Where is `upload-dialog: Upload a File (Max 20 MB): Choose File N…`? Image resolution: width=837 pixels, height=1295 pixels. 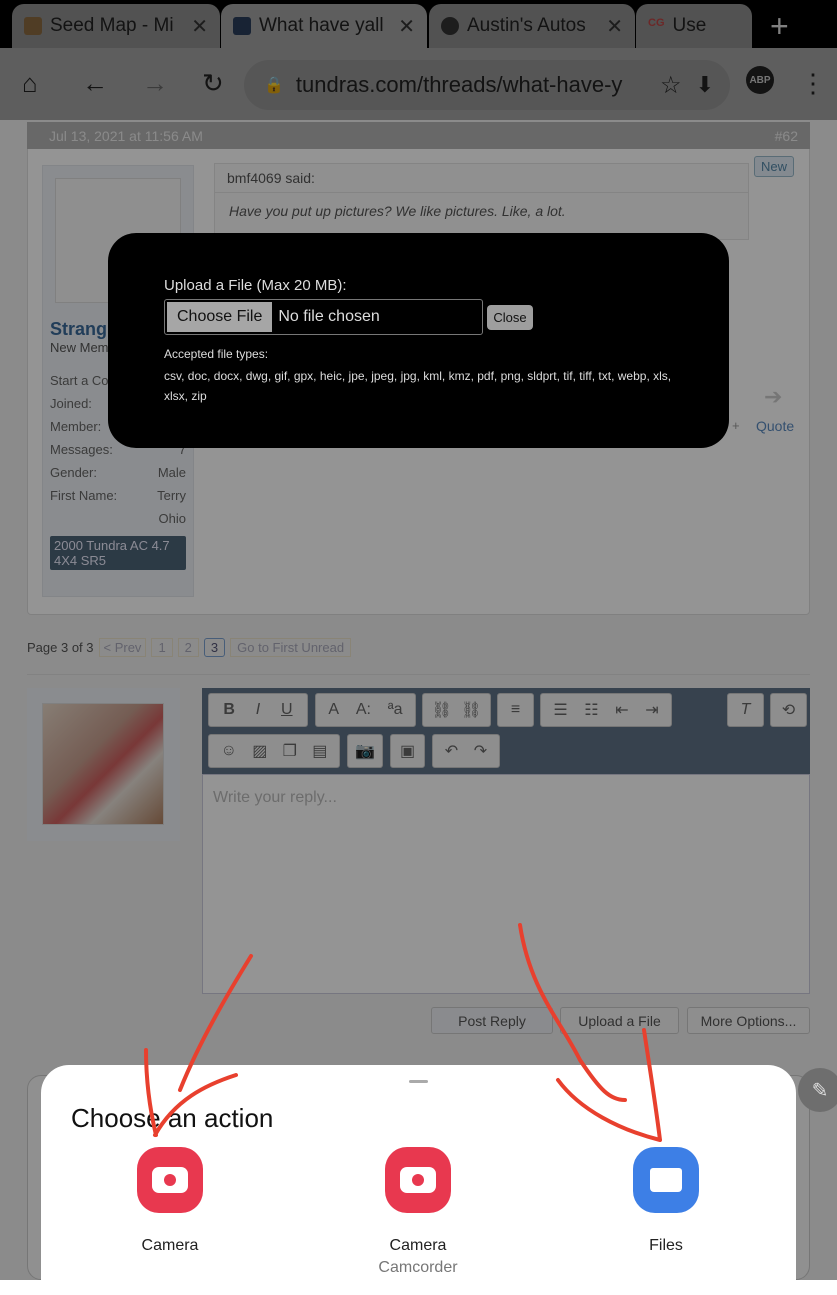
upload-dialog: Upload a File (Max 20 MB): Choose File N… is located at coordinates (418, 340).